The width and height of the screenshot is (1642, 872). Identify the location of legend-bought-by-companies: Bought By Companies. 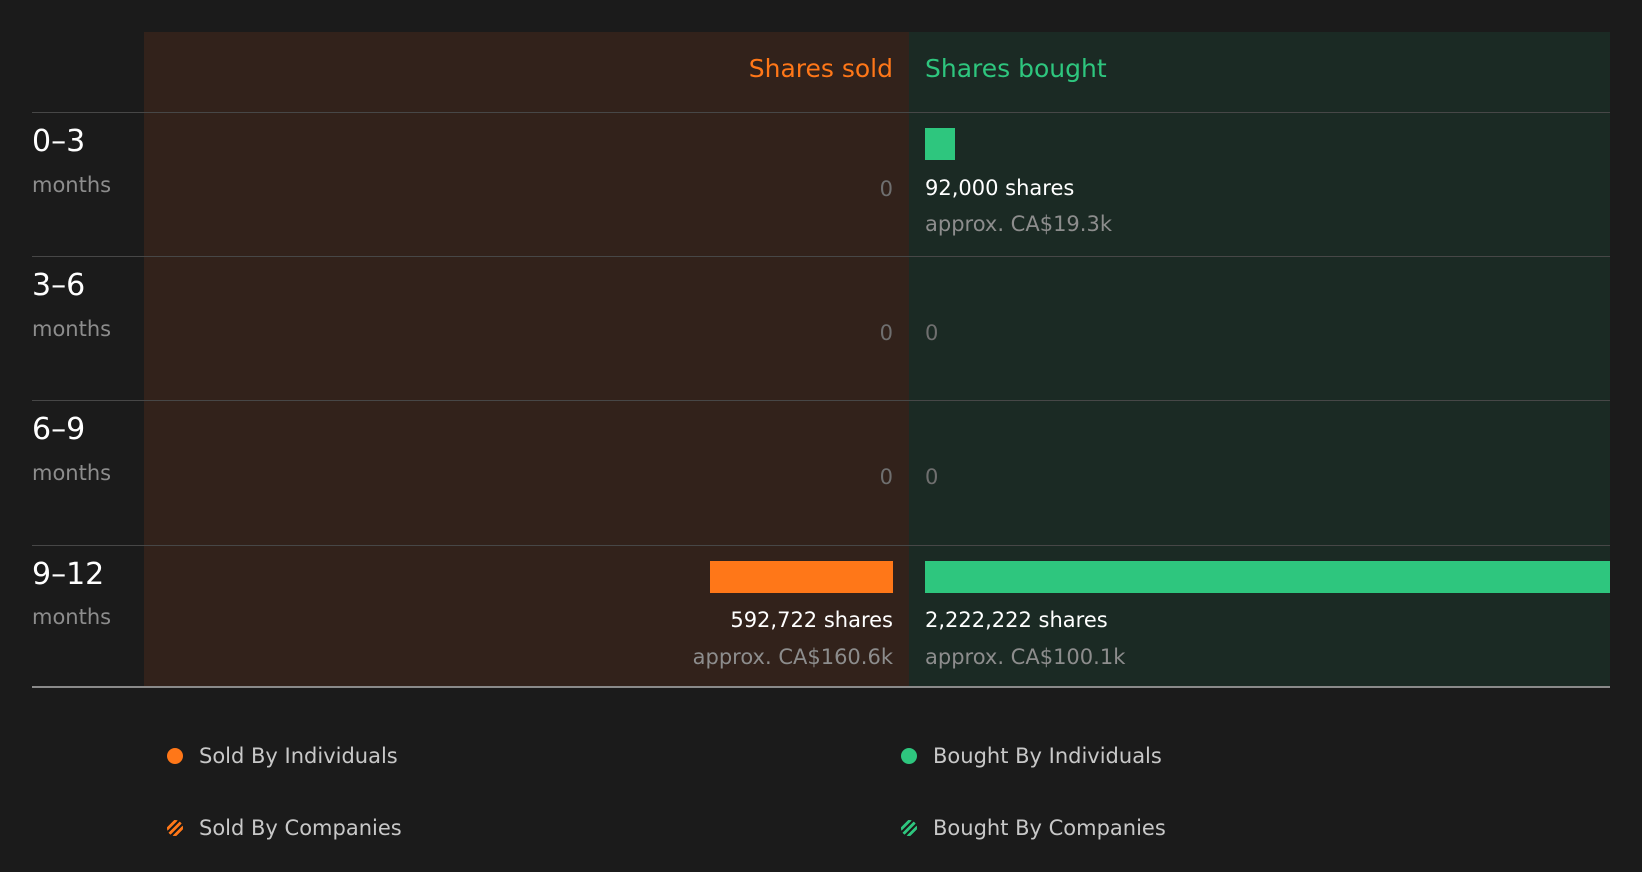
(1033, 828).